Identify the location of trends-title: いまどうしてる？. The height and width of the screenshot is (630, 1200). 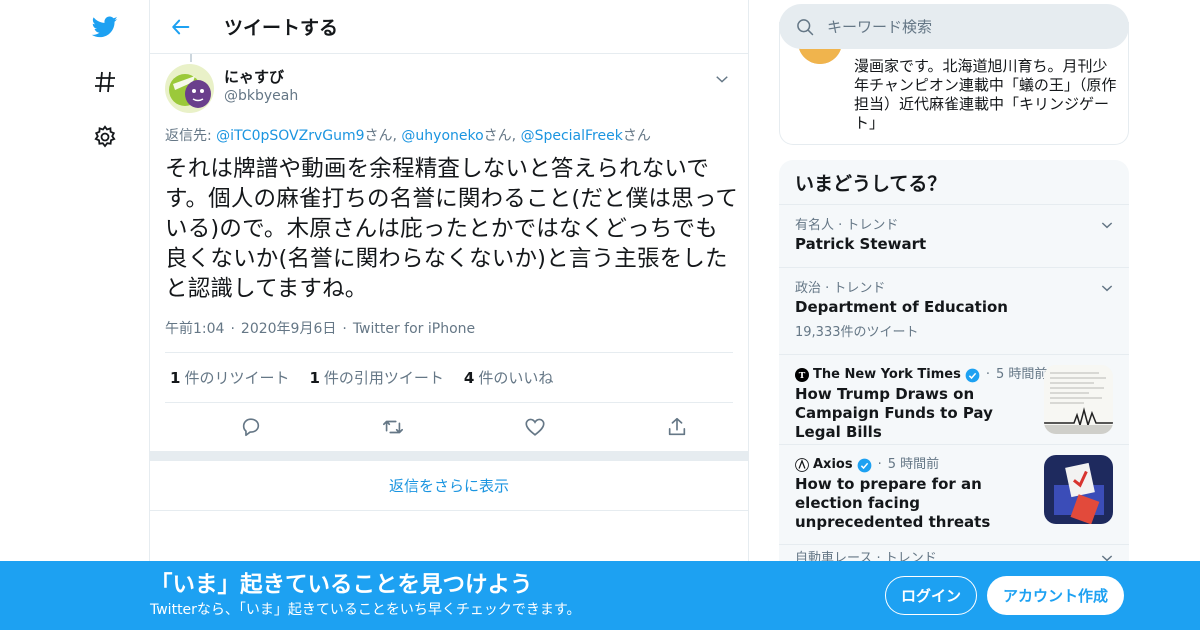
(954, 182).